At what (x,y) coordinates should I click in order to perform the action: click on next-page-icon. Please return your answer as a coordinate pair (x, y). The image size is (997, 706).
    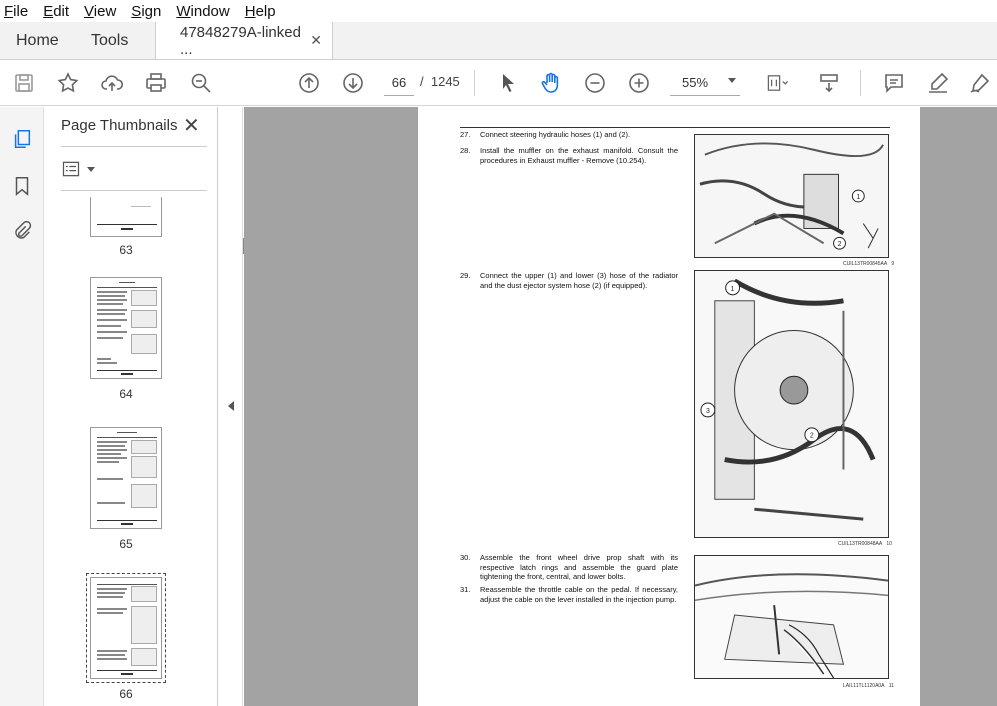
    Looking at the image, I should click on (353, 83).